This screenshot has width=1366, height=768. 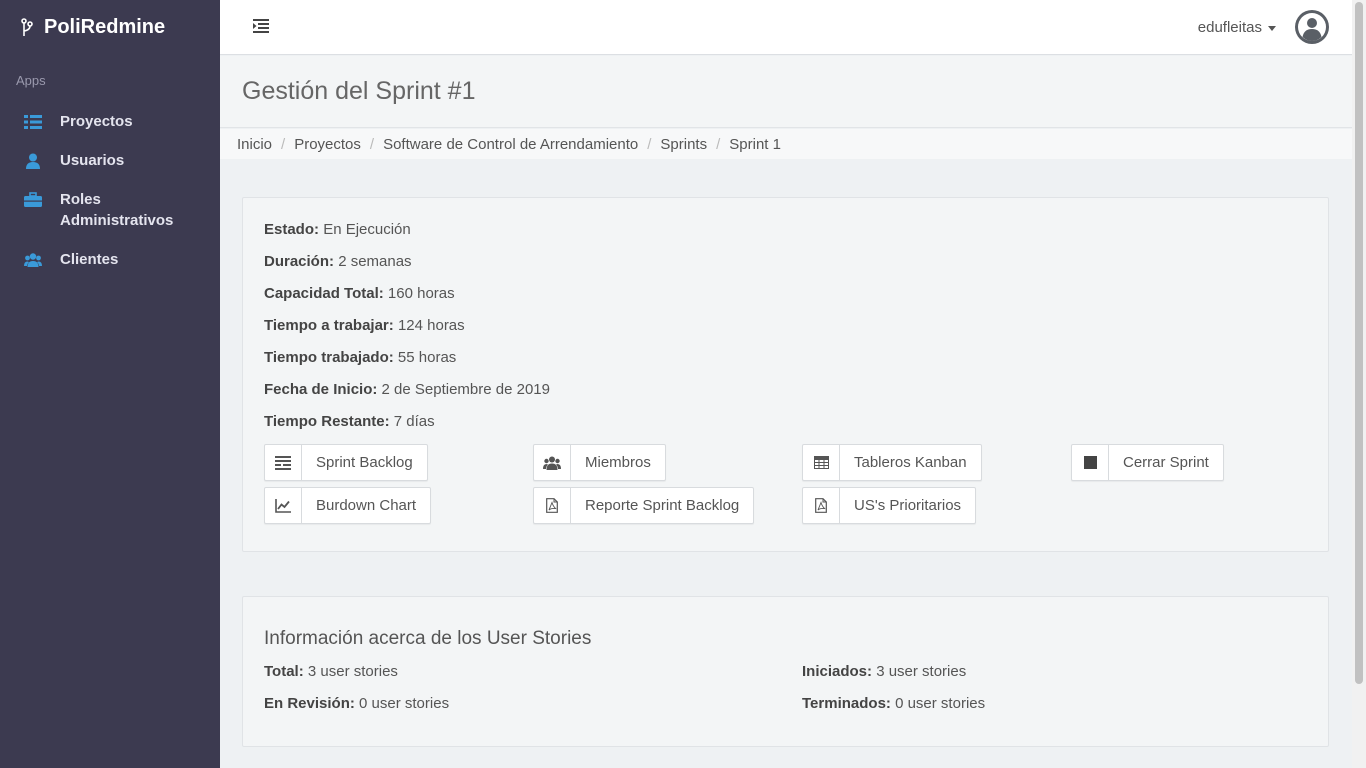 I want to click on us-total: Total: 3 user stories, so click(x=331, y=671).